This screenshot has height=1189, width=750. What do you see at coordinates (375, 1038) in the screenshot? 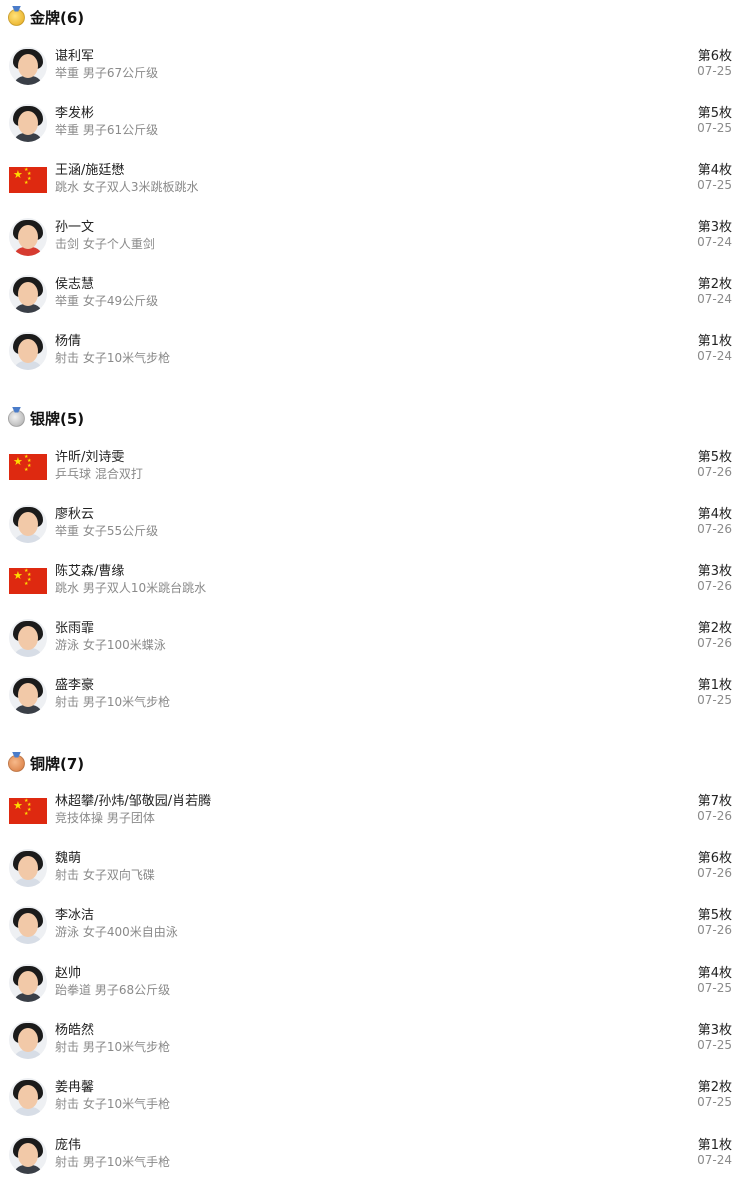
I see `medal-row: 杨皓然 射击 男子10米气步枪 第3枚 07-25` at bounding box center [375, 1038].